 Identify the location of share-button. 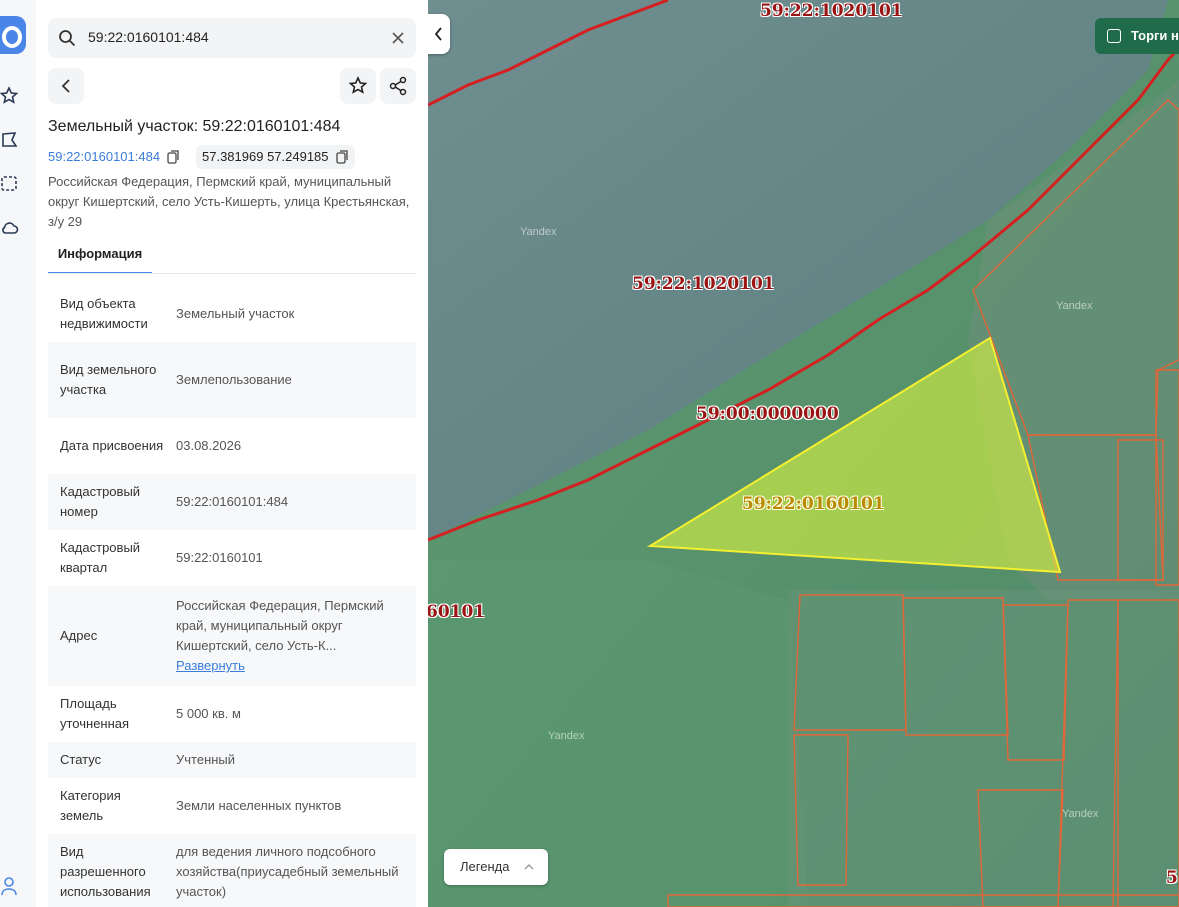
(398, 86).